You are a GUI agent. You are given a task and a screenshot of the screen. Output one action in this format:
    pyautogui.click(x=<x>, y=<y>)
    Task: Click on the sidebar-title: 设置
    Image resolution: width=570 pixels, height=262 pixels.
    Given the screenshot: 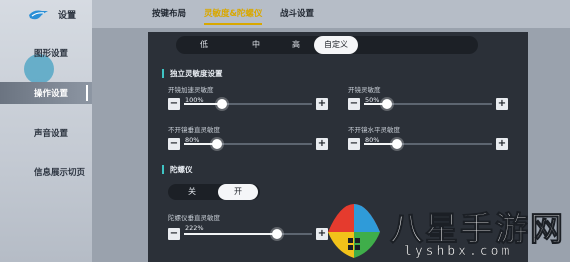 What is the action you would take?
    pyautogui.click(x=67, y=16)
    